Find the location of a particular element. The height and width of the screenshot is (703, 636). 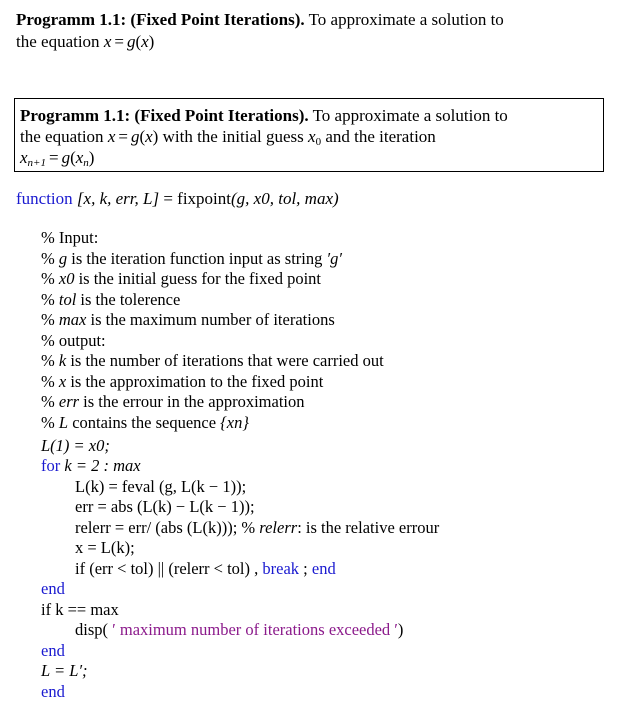

code-text: err = abs (L(k) − L(k − 1)); is located at coordinates (165, 506).